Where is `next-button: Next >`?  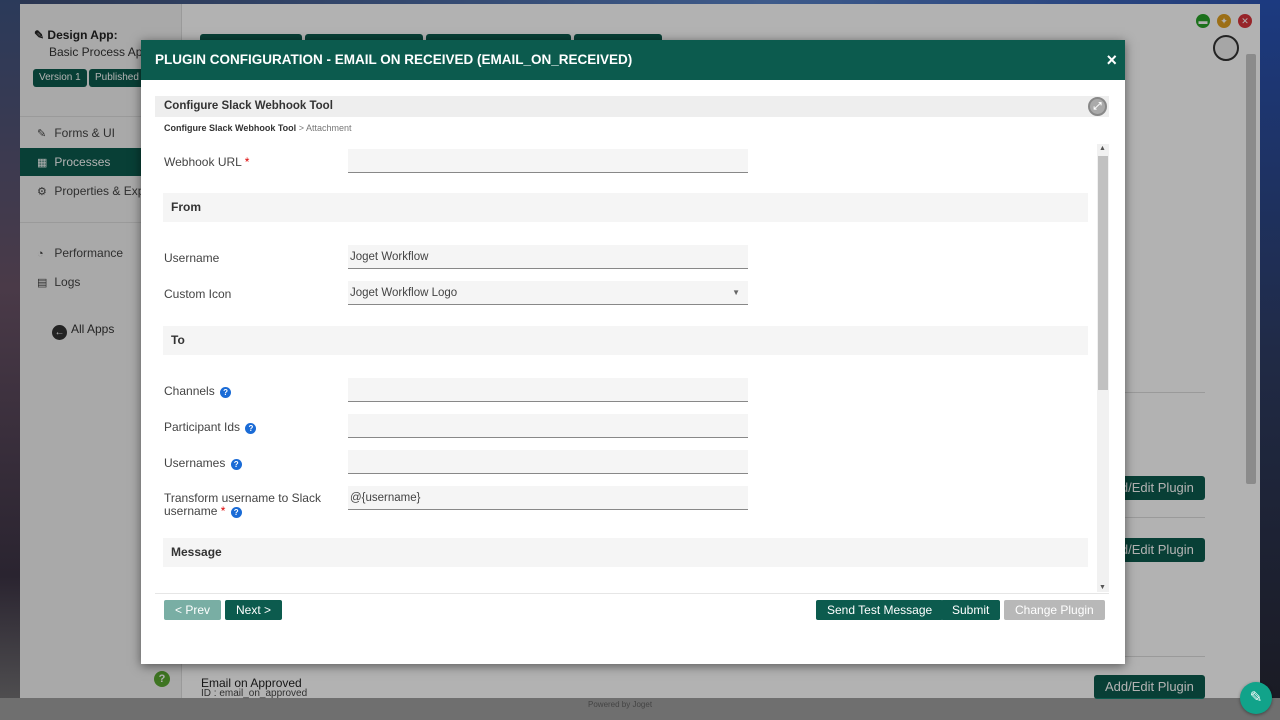 next-button: Next > is located at coordinates (254, 610).